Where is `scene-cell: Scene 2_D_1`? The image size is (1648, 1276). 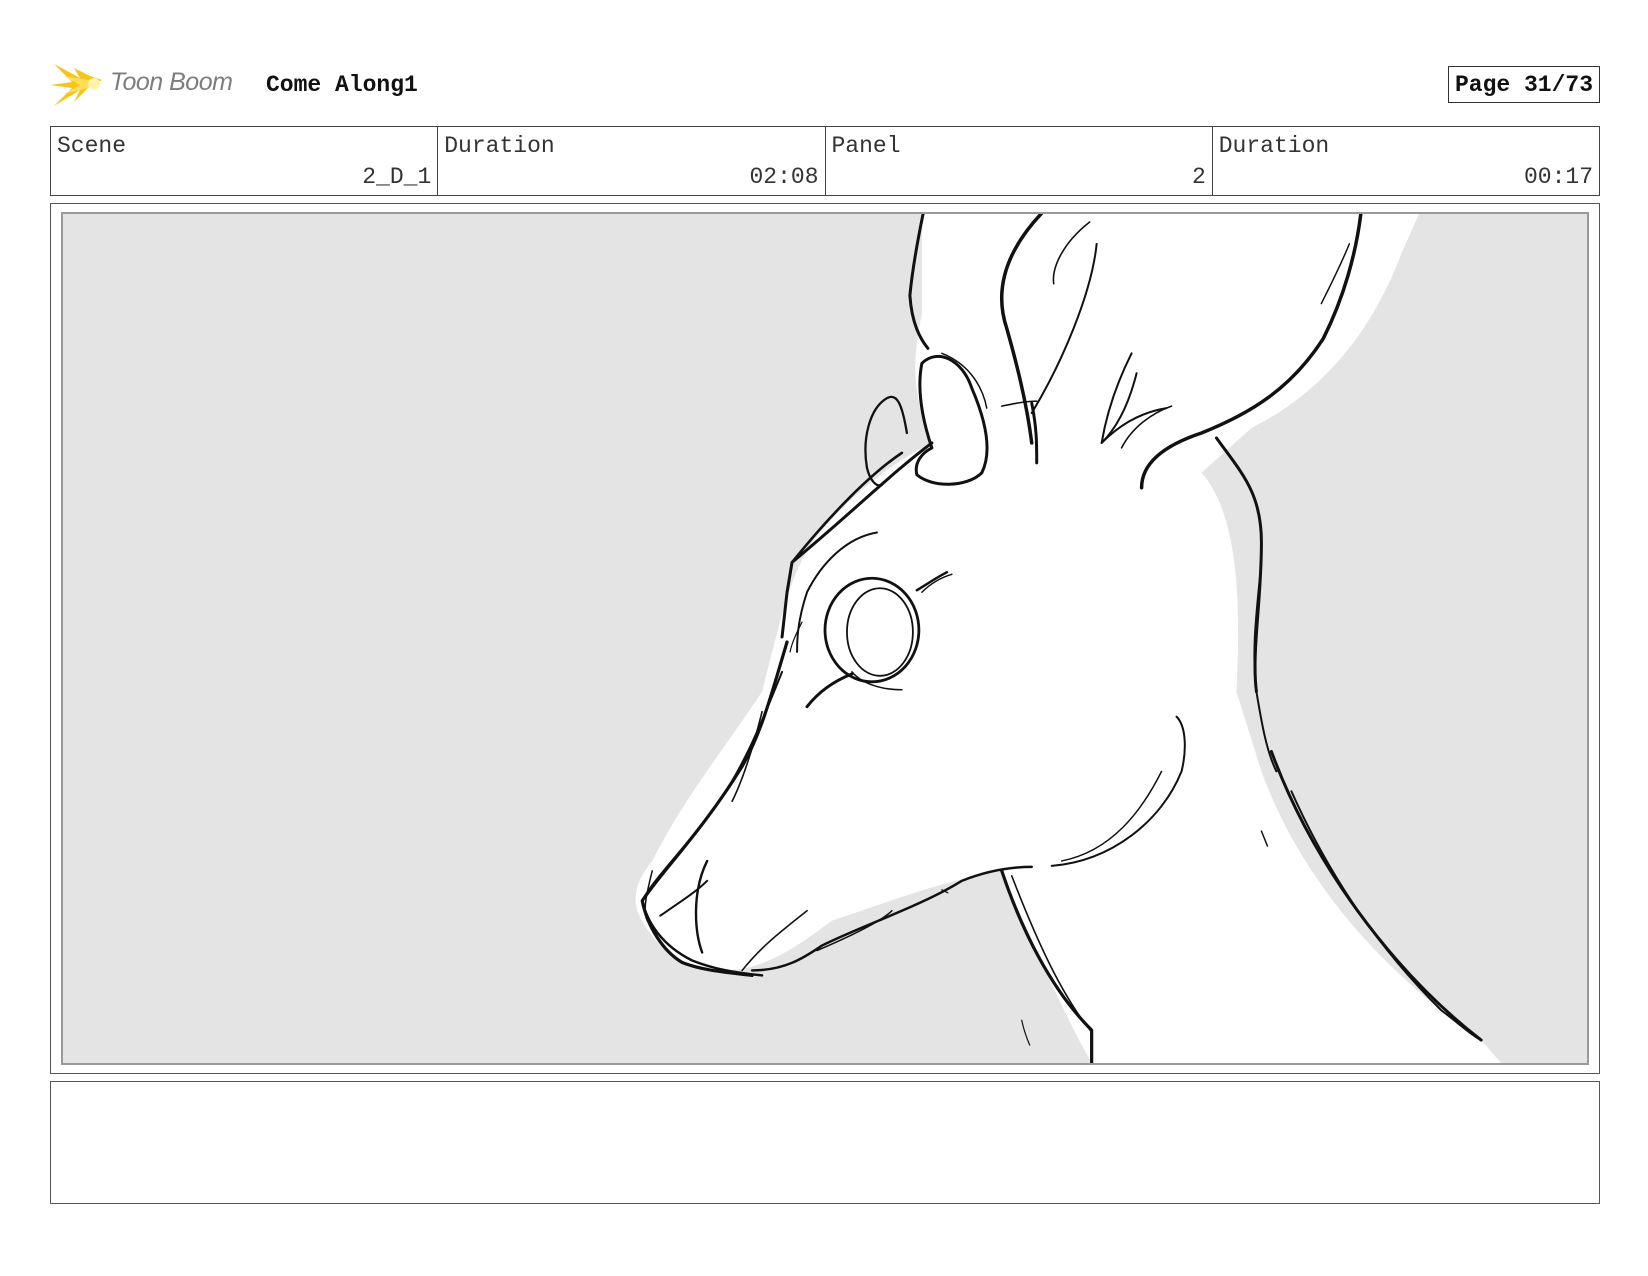 scene-cell: Scene 2_D_1 is located at coordinates (245, 161).